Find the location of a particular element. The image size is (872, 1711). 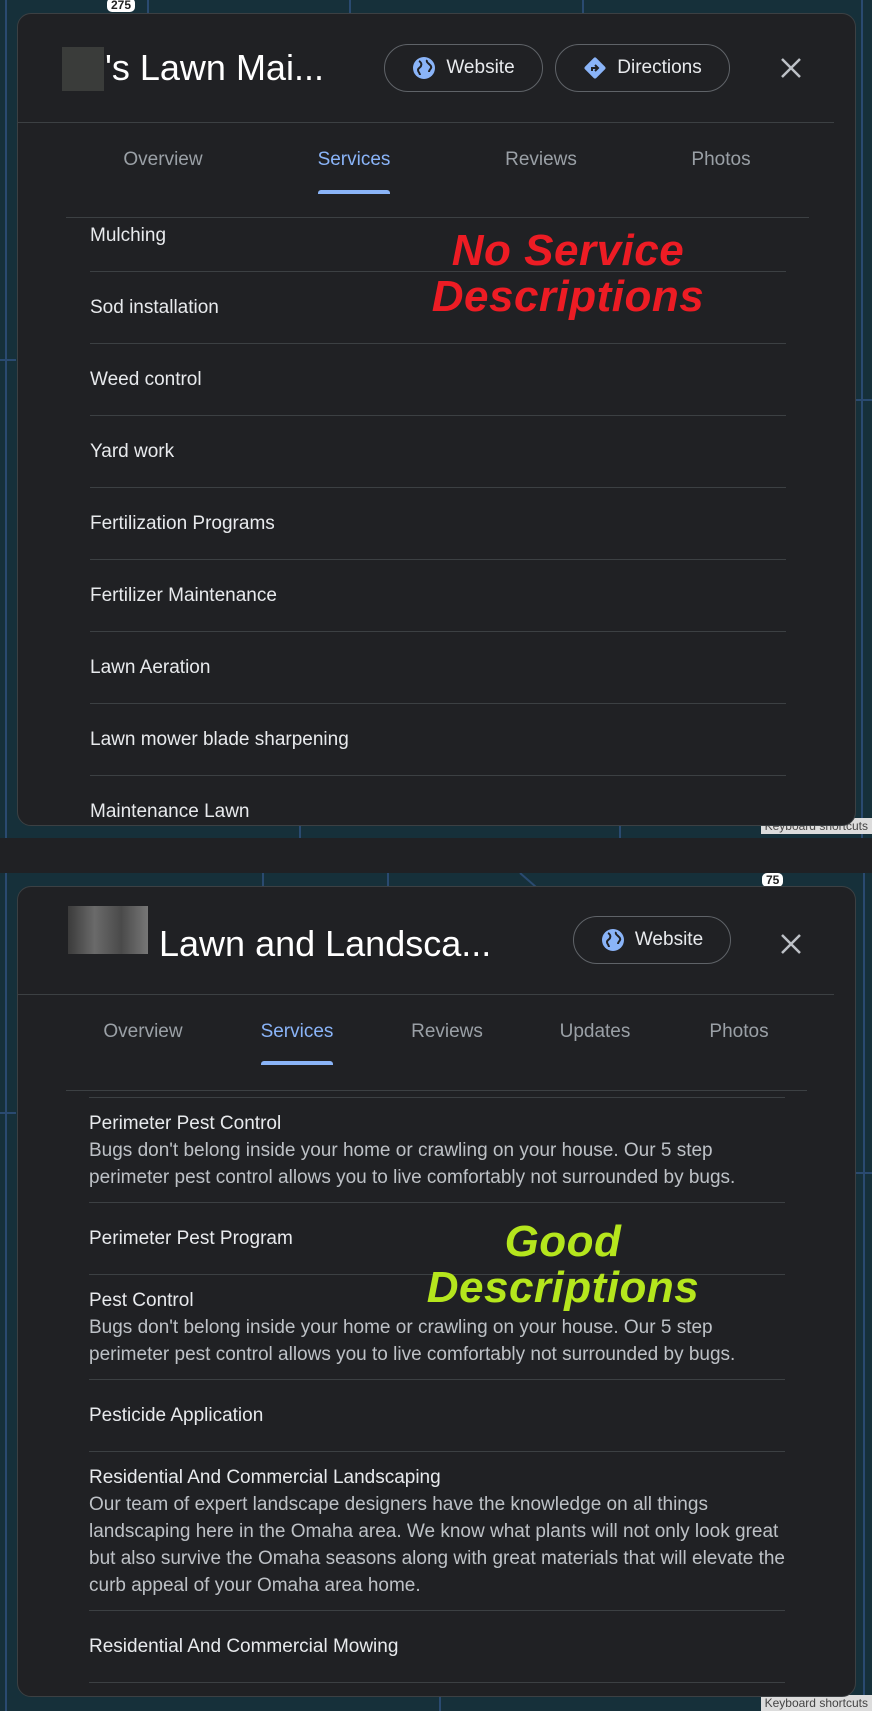

service-item: Lawn Aeration is located at coordinates (438, 668).